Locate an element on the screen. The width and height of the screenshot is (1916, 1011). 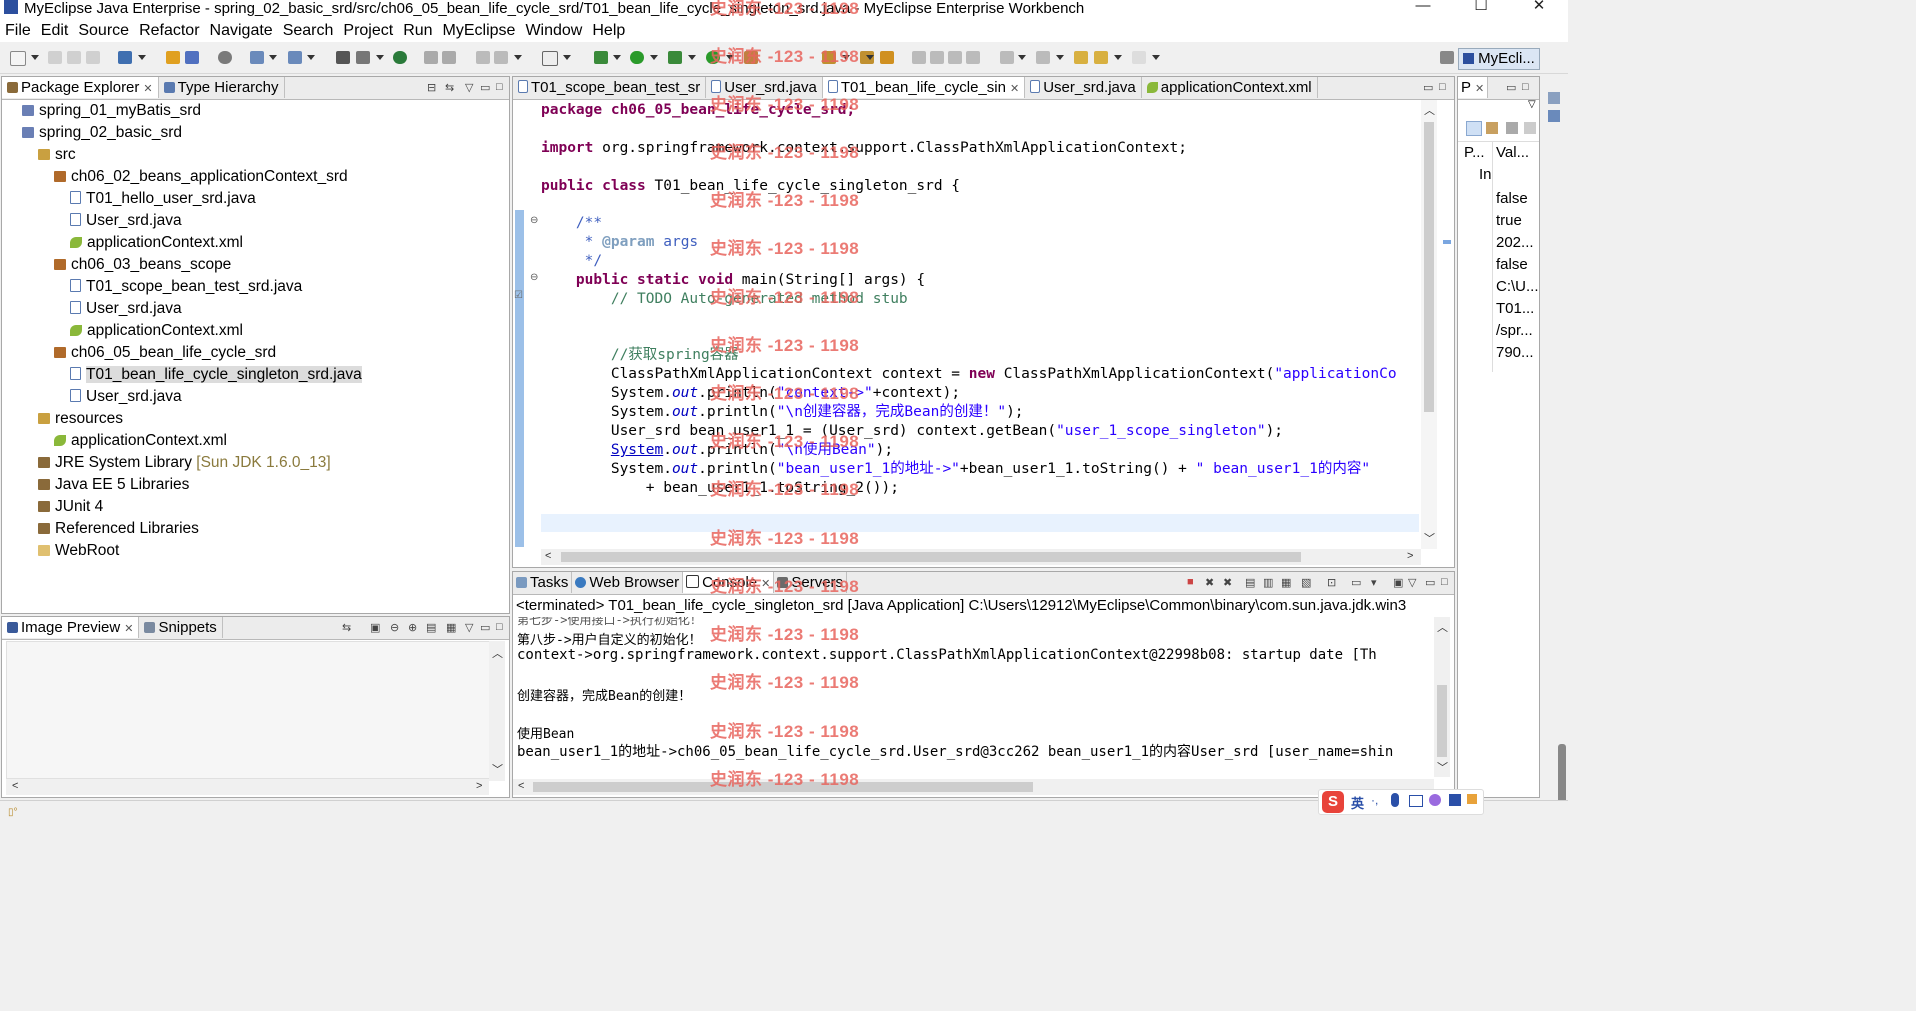
new-project-dropdown-icon is located at coordinates (142, 57).